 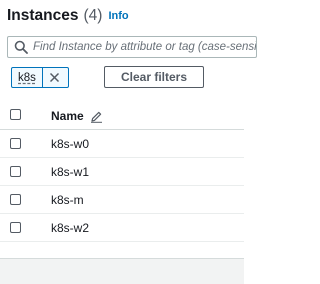 I want to click on pencil-icon, so click(x=96, y=117).